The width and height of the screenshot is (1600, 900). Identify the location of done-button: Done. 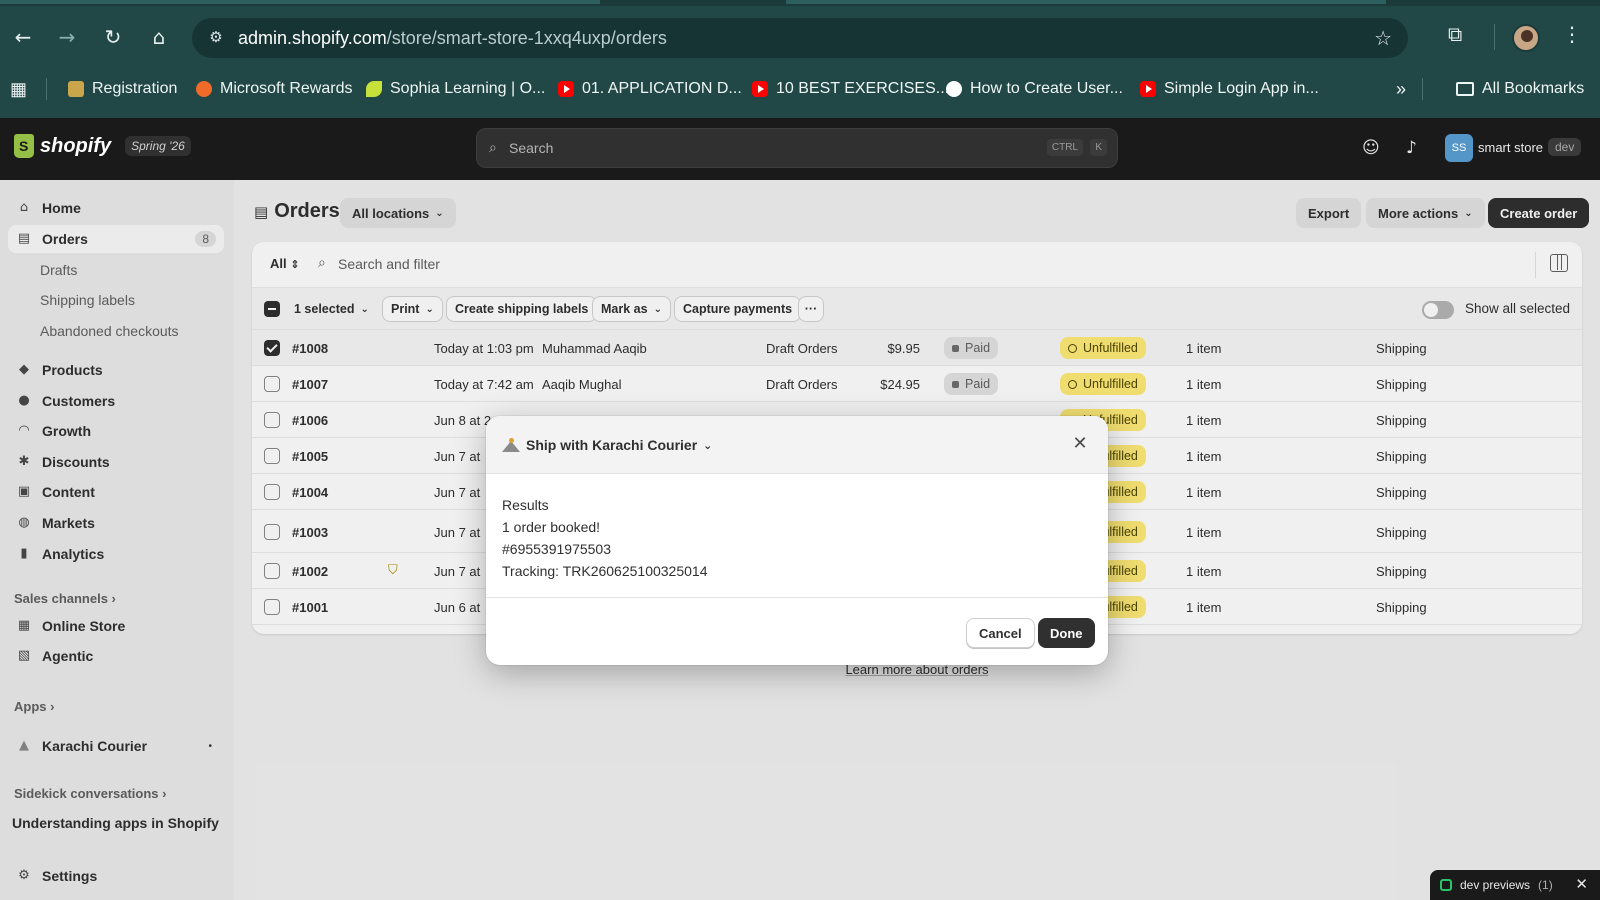
(1066, 633).